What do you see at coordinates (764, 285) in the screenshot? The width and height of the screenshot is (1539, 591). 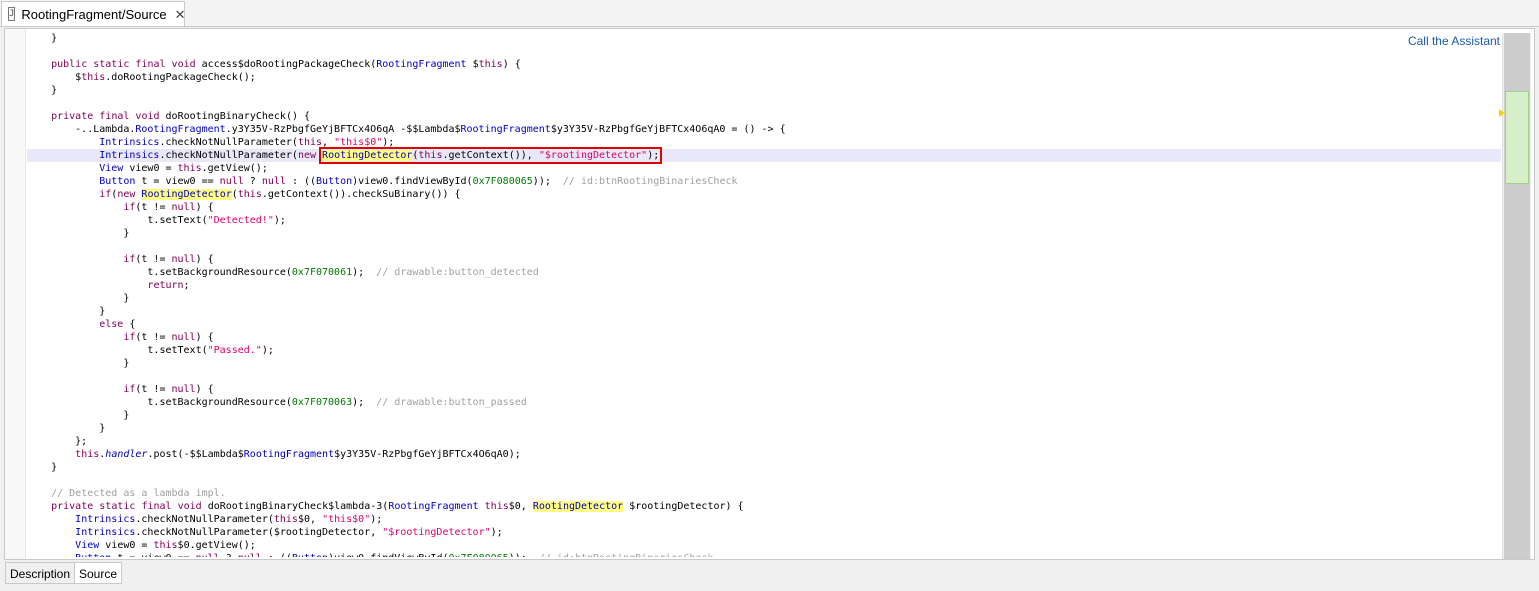 I see `code-line: return;` at bounding box center [764, 285].